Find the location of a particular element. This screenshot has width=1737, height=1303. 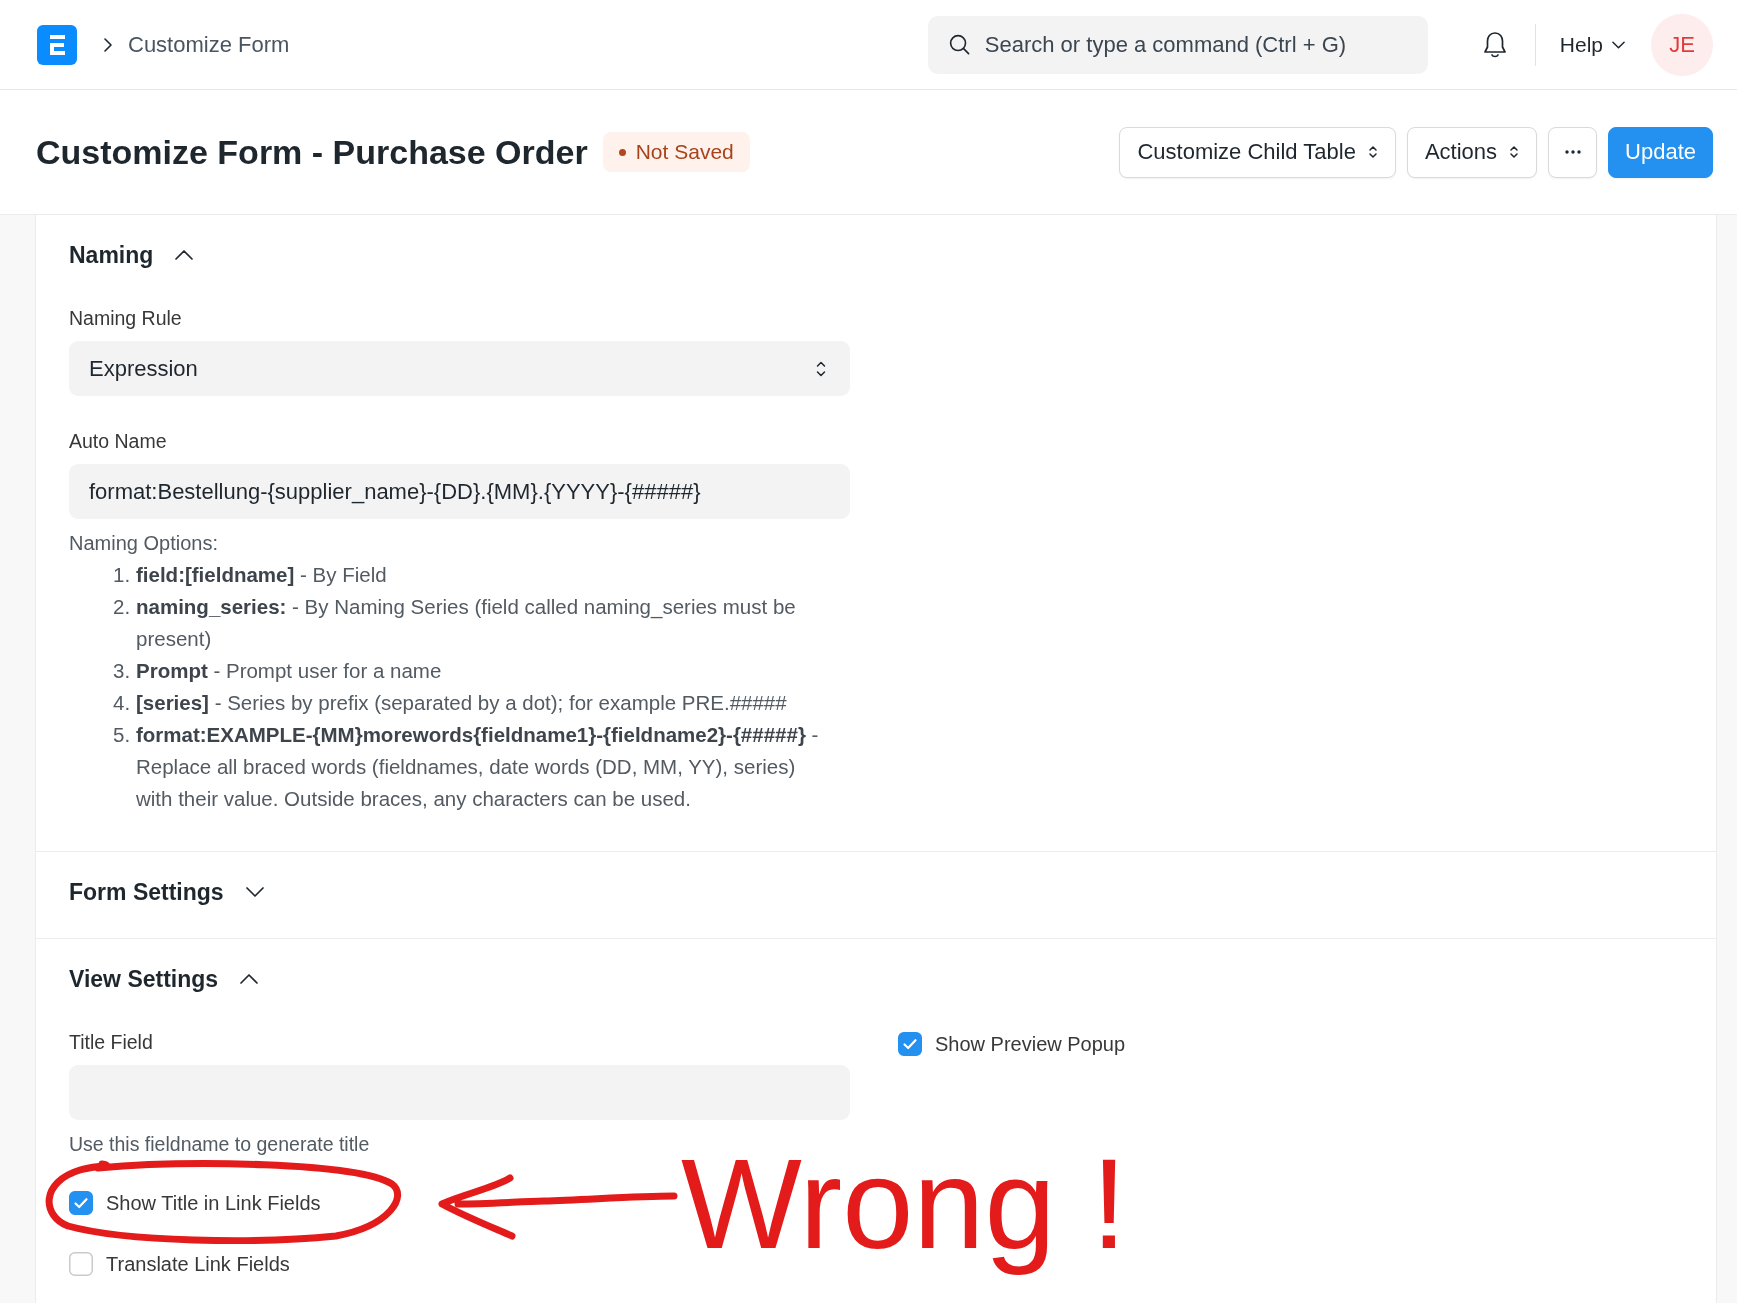

app-logo-icon is located at coordinates (57, 44).